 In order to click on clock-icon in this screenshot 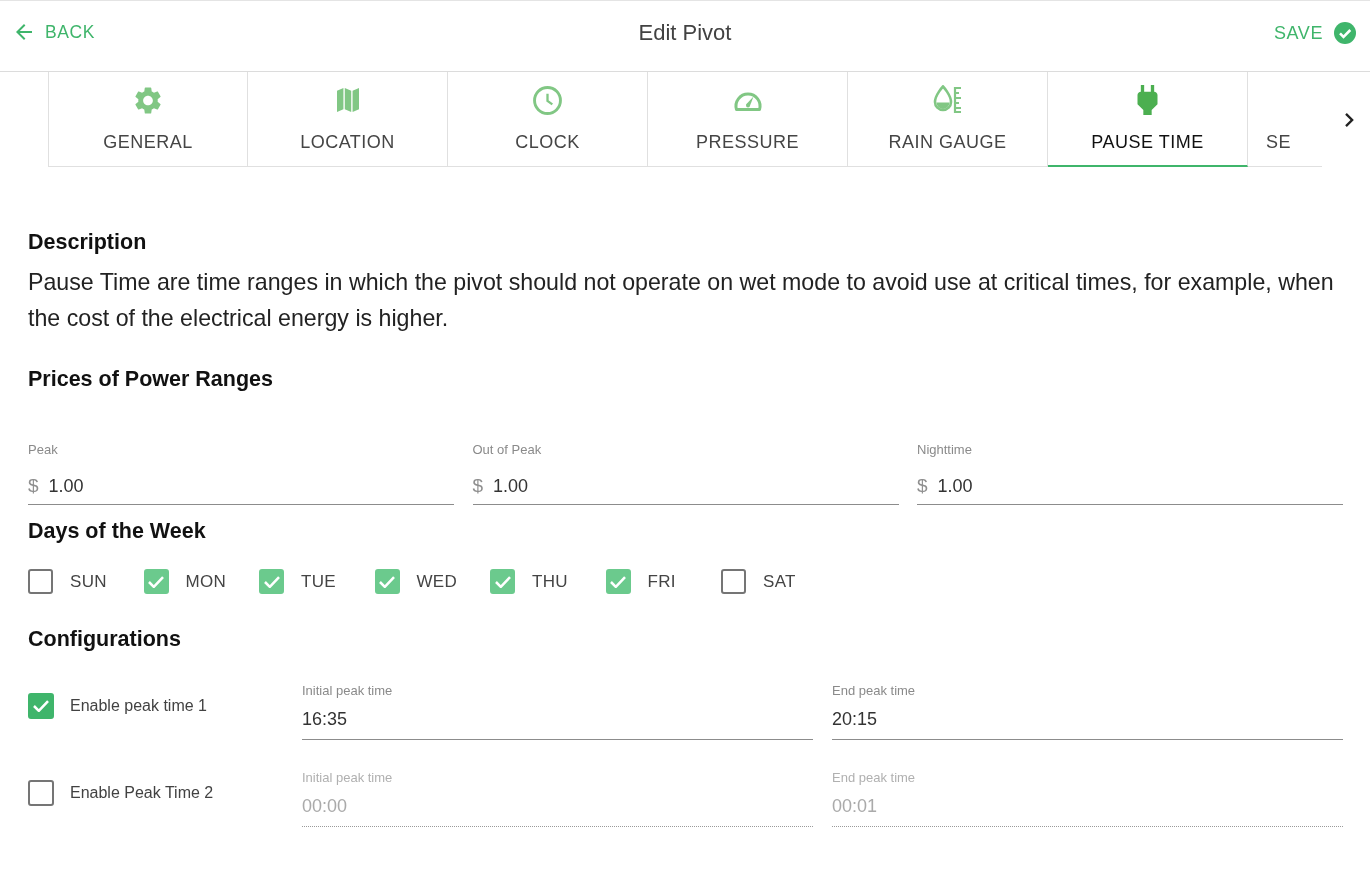, I will do `click(547, 100)`.